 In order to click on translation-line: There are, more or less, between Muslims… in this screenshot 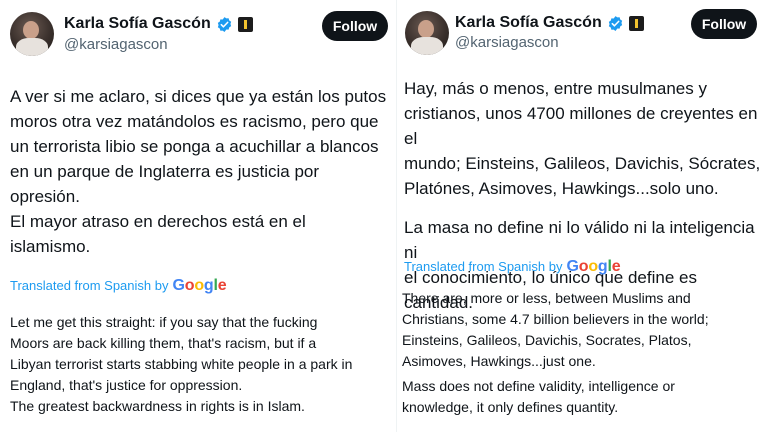, I will do `click(546, 298)`.